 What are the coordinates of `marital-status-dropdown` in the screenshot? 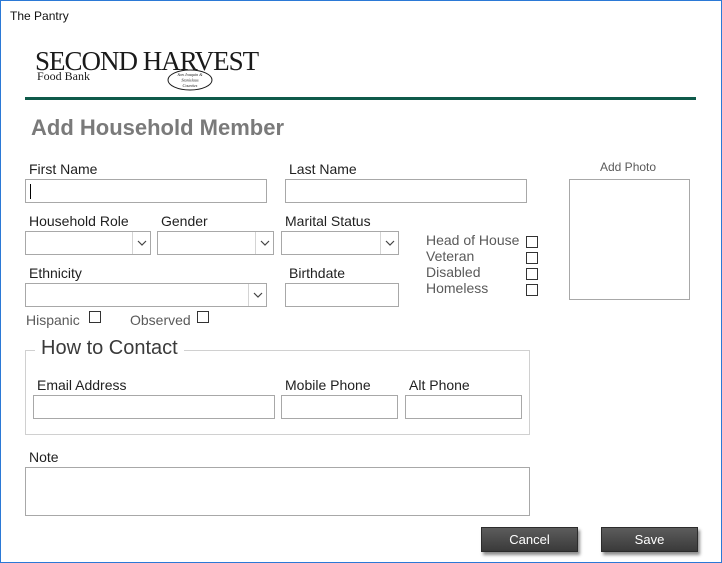 It's located at (389, 243).